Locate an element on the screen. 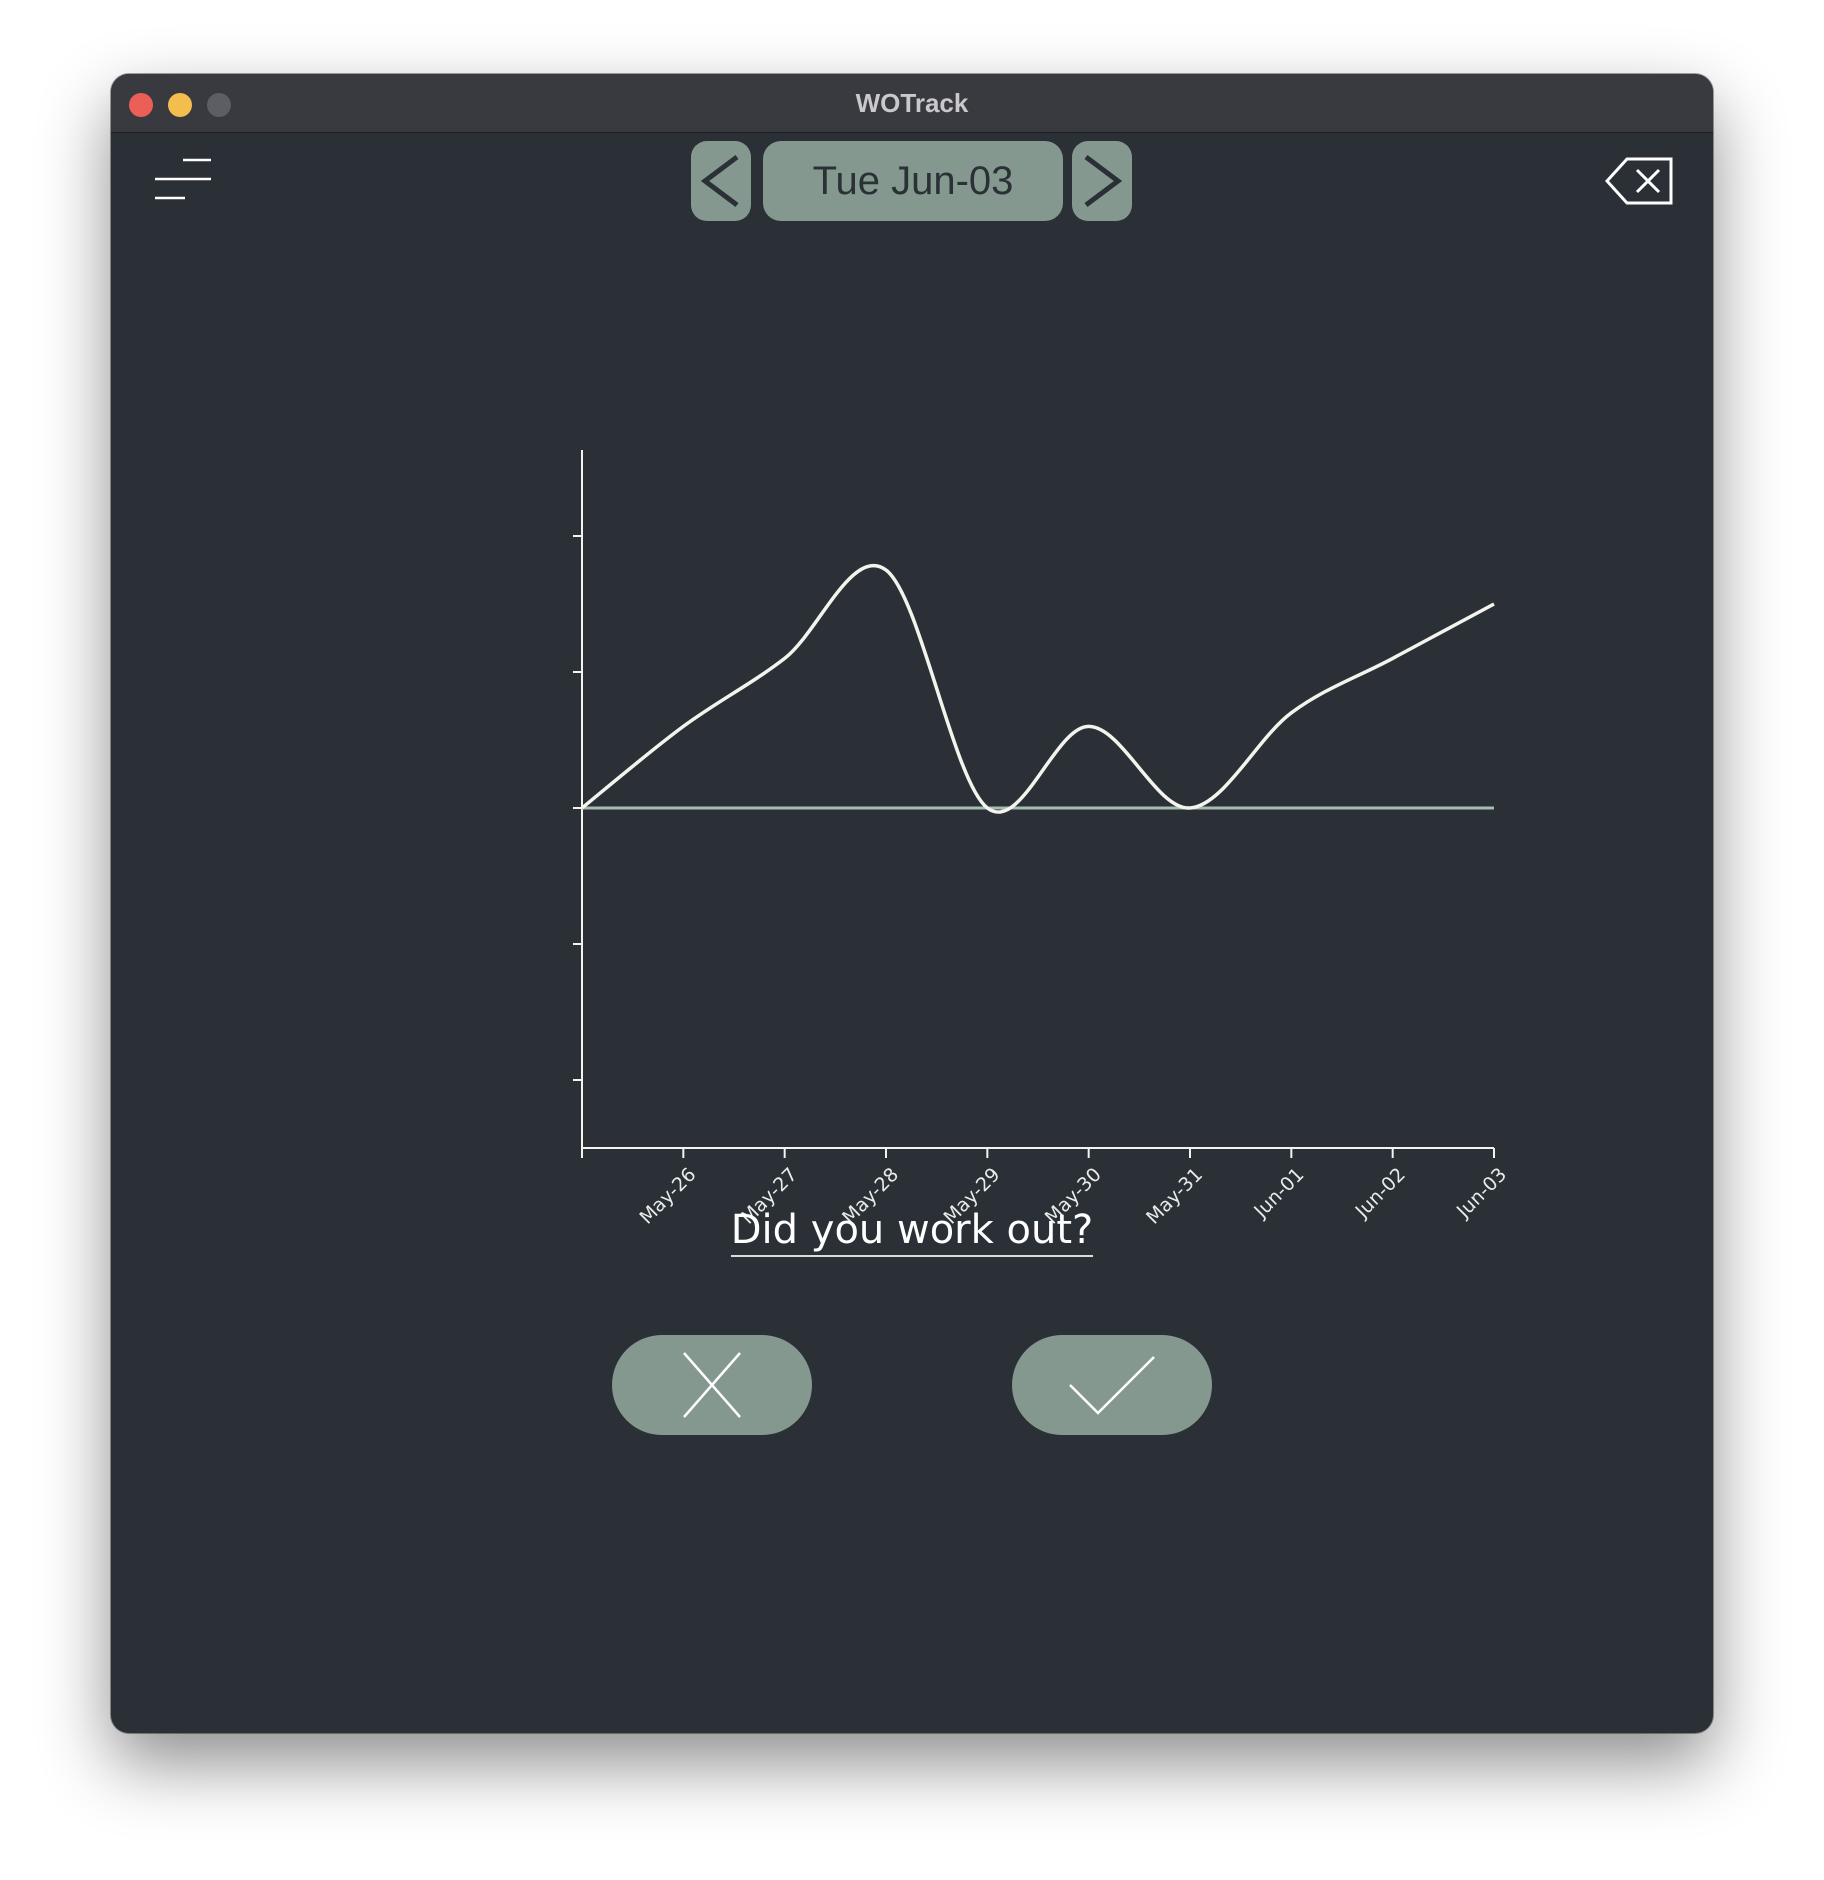 This screenshot has height=1880, width=1824. x-icon is located at coordinates (712, 1385).